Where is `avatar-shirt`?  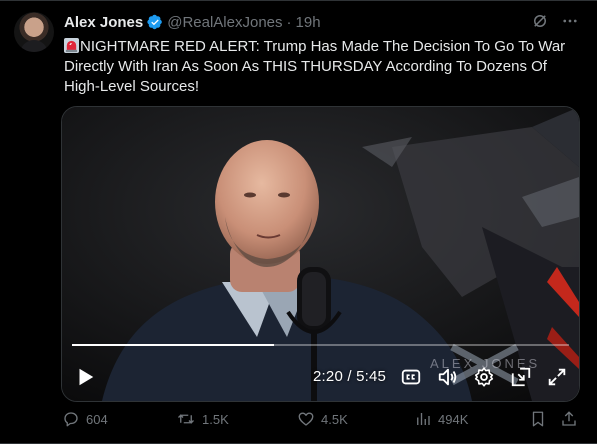 avatar-shirt is located at coordinates (34, 46).